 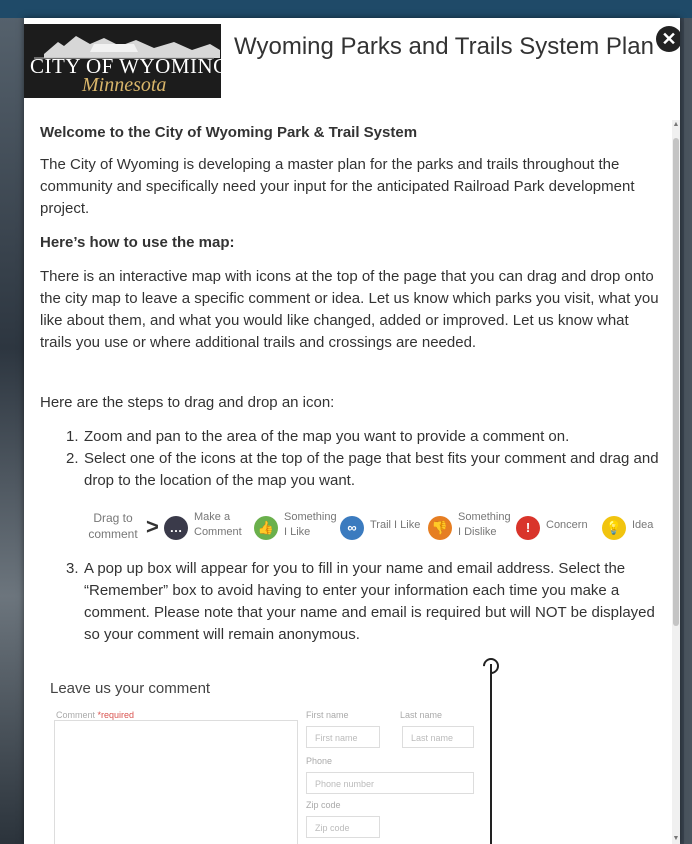 I want to click on step-number: 2., so click(x=72, y=458).